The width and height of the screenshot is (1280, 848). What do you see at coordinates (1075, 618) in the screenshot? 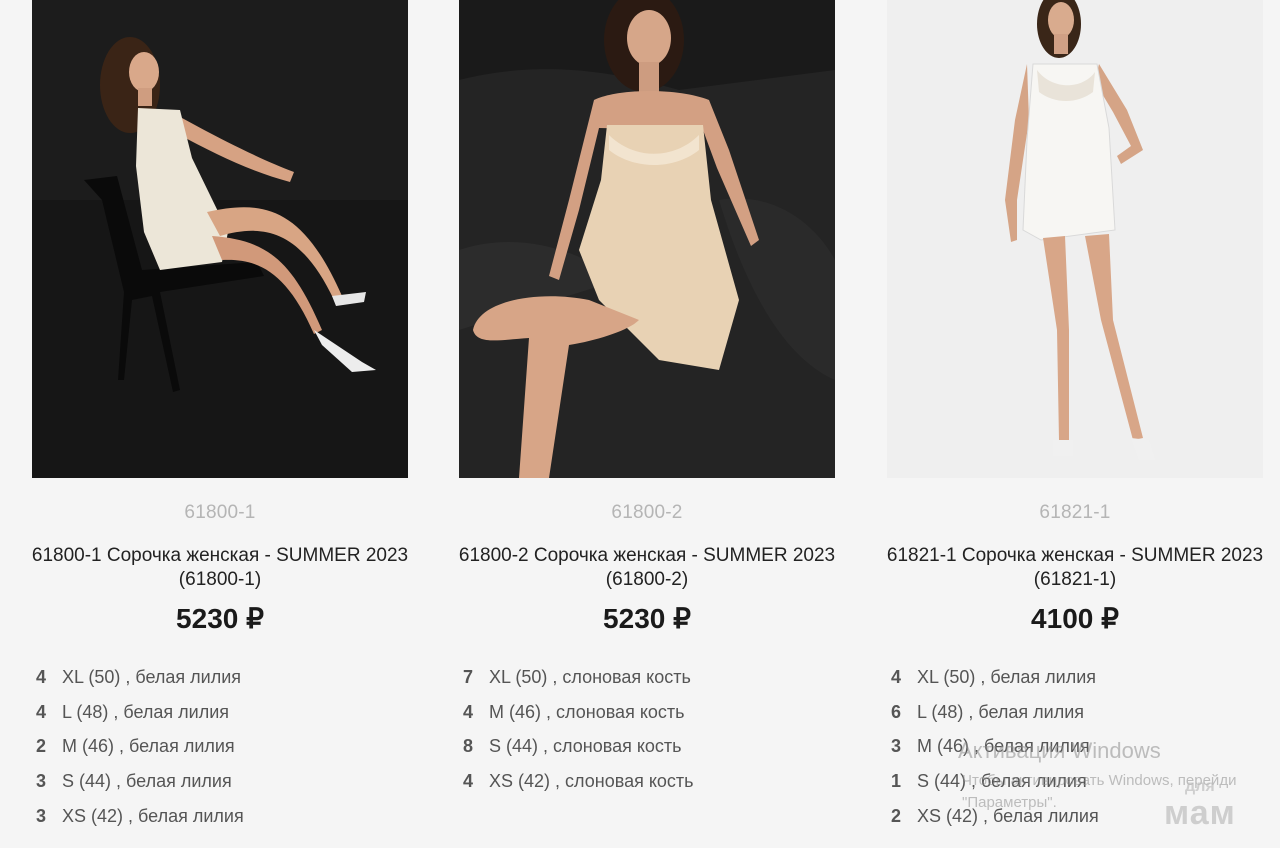
I see `product-price: 4100 ₽` at bounding box center [1075, 618].